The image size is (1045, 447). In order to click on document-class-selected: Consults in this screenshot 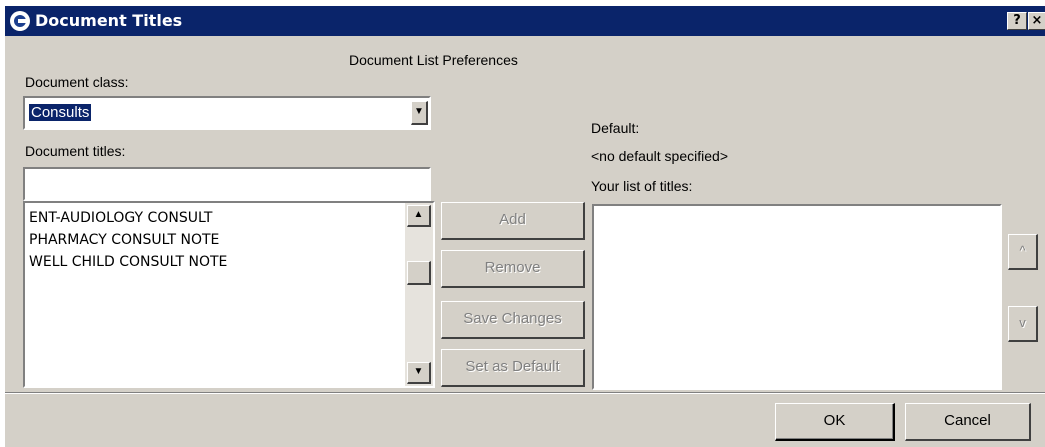, I will do `click(60, 112)`.